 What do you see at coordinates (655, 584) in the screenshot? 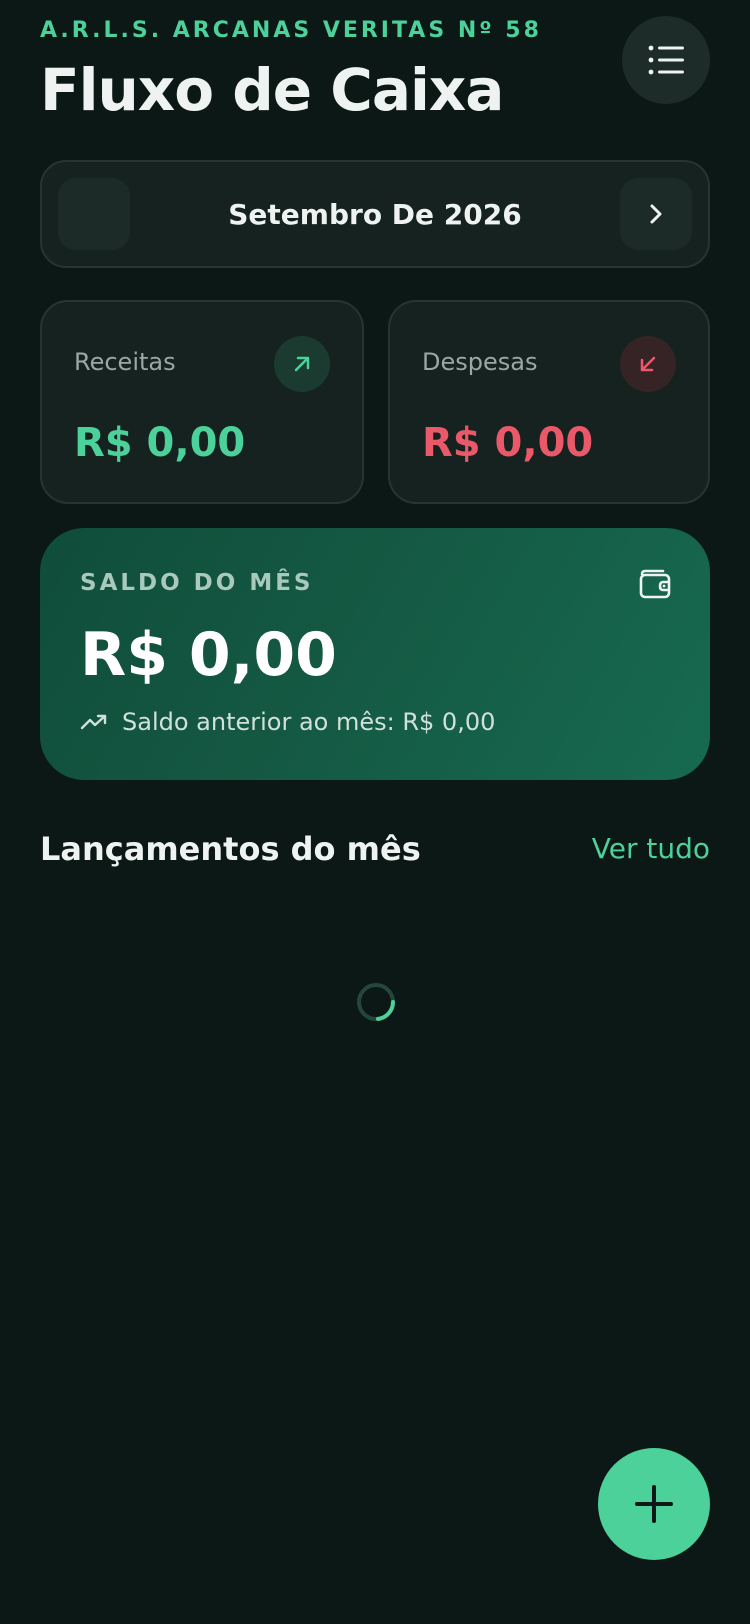
I see `wallet-icon` at bounding box center [655, 584].